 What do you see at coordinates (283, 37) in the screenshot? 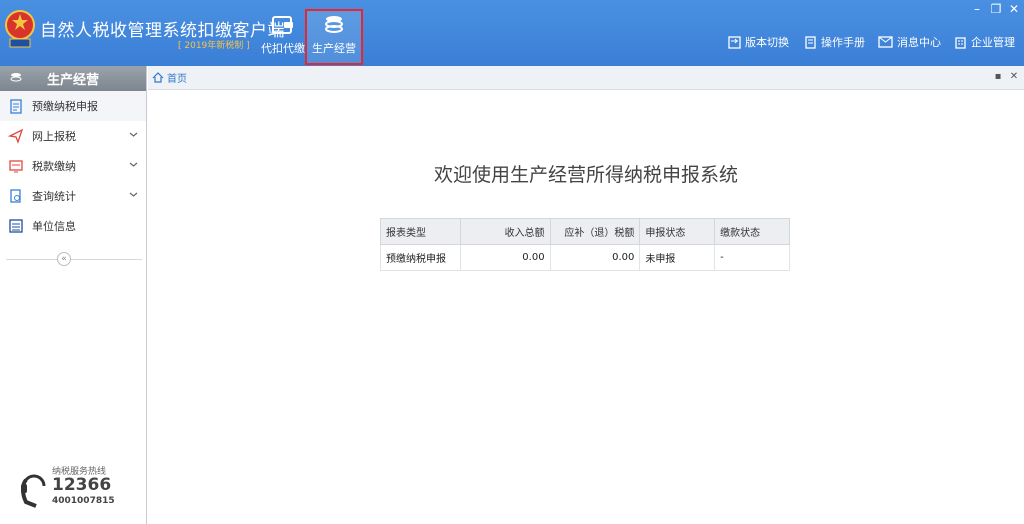
I see `module-withholding: 代扣代缴` at bounding box center [283, 37].